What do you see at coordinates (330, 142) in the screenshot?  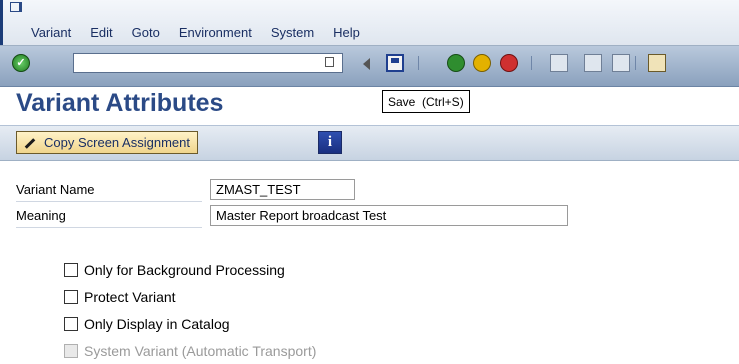 I see `info-icon: i` at bounding box center [330, 142].